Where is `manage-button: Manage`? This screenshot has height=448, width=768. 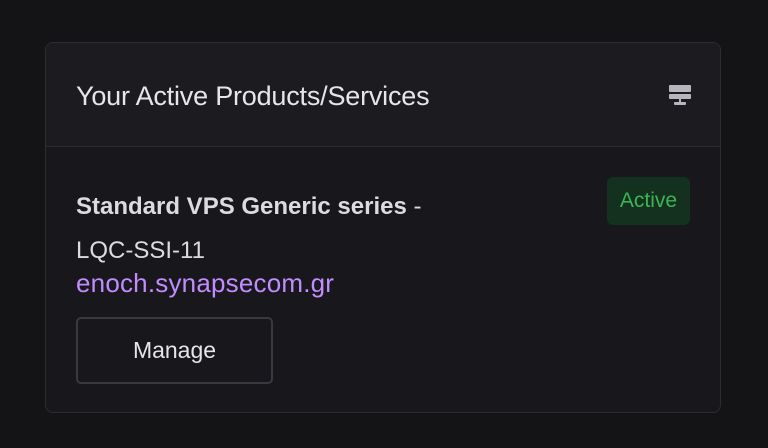 manage-button: Manage is located at coordinates (174, 350).